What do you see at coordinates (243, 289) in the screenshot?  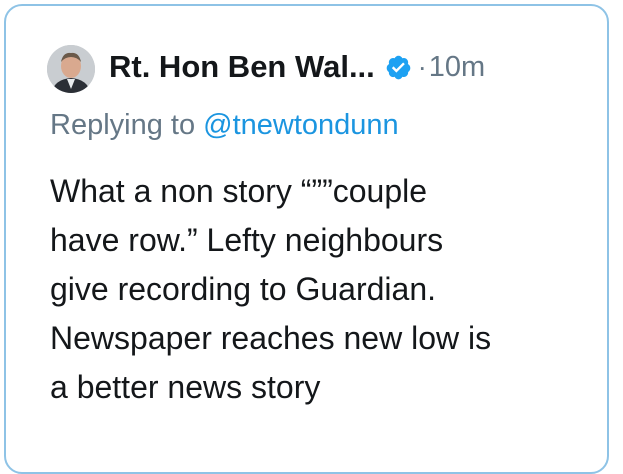 I see `tweet-text-line: give recording to Guardian.` at bounding box center [243, 289].